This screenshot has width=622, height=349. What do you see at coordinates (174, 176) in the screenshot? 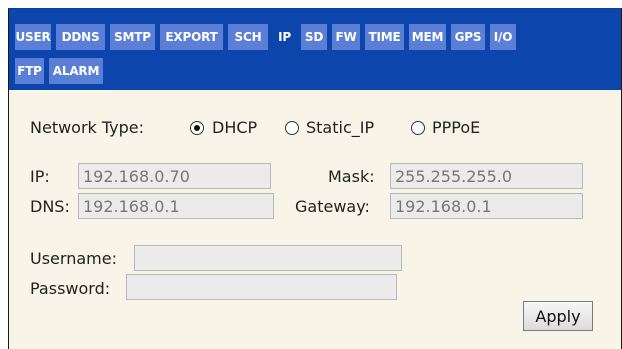
I see `ip-input` at bounding box center [174, 176].